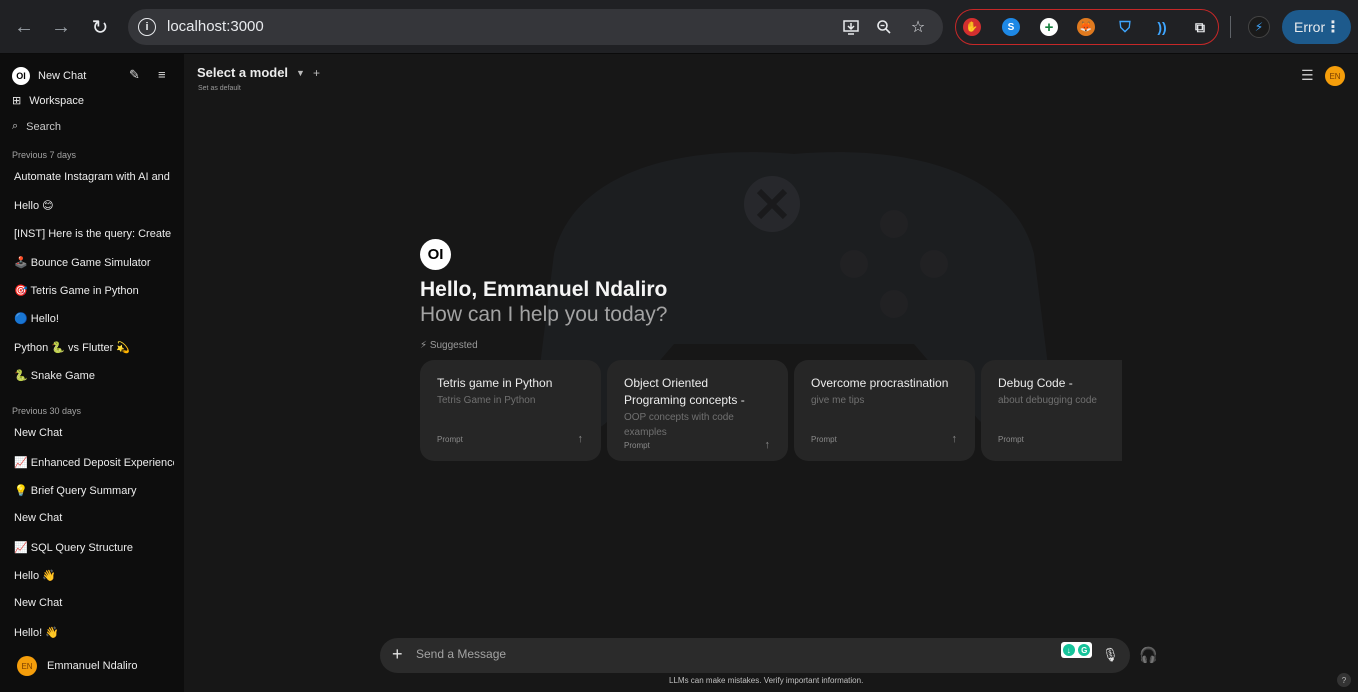 The height and width of the screenshot is (692, 1358). I want to click on chat-history-item: Hello 😊, so click(94, 205).